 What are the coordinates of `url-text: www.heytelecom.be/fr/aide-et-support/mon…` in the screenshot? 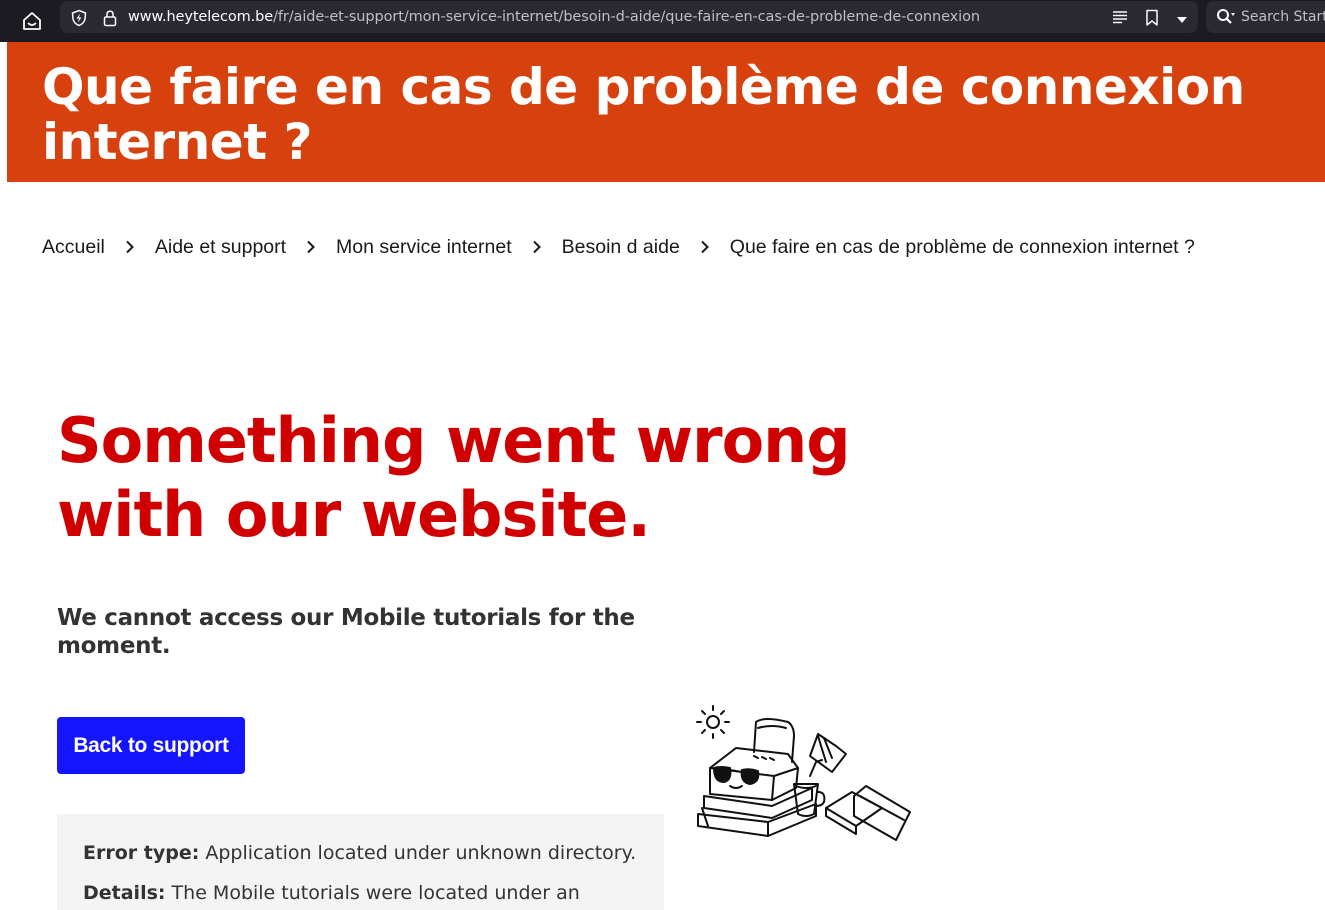 It's located at (628, 17).